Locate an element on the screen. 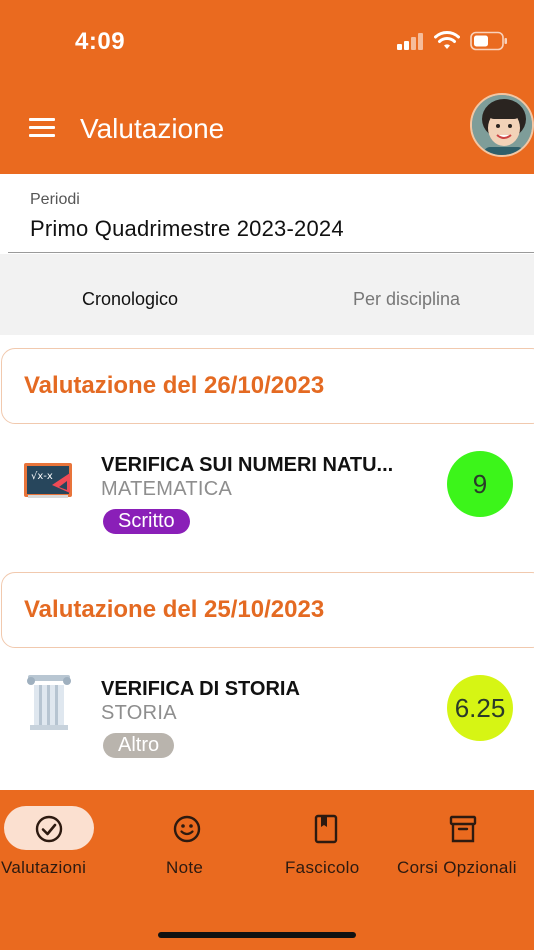 The height and width of the screenshot is (950, 534). date-header-label: Valutazione del 26/10/2023 is located at coordinates (174, 385).